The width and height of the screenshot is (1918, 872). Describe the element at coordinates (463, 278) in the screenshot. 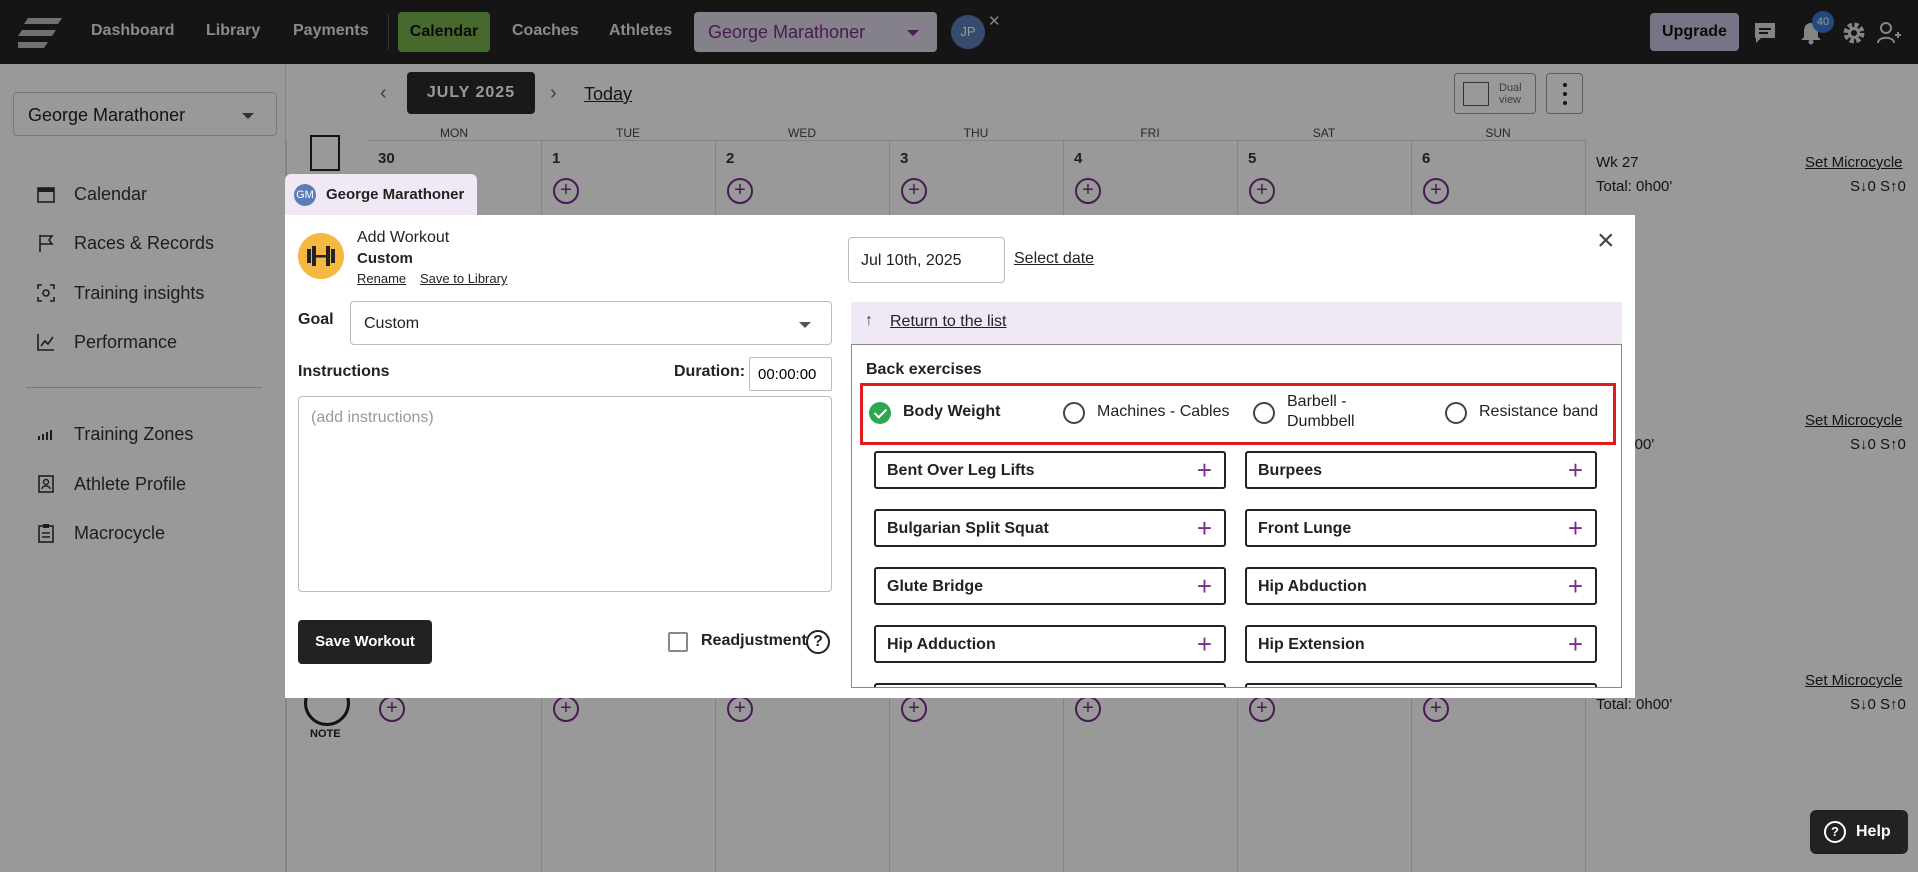

I see `save-to-library-link: Save to Library` at that location.